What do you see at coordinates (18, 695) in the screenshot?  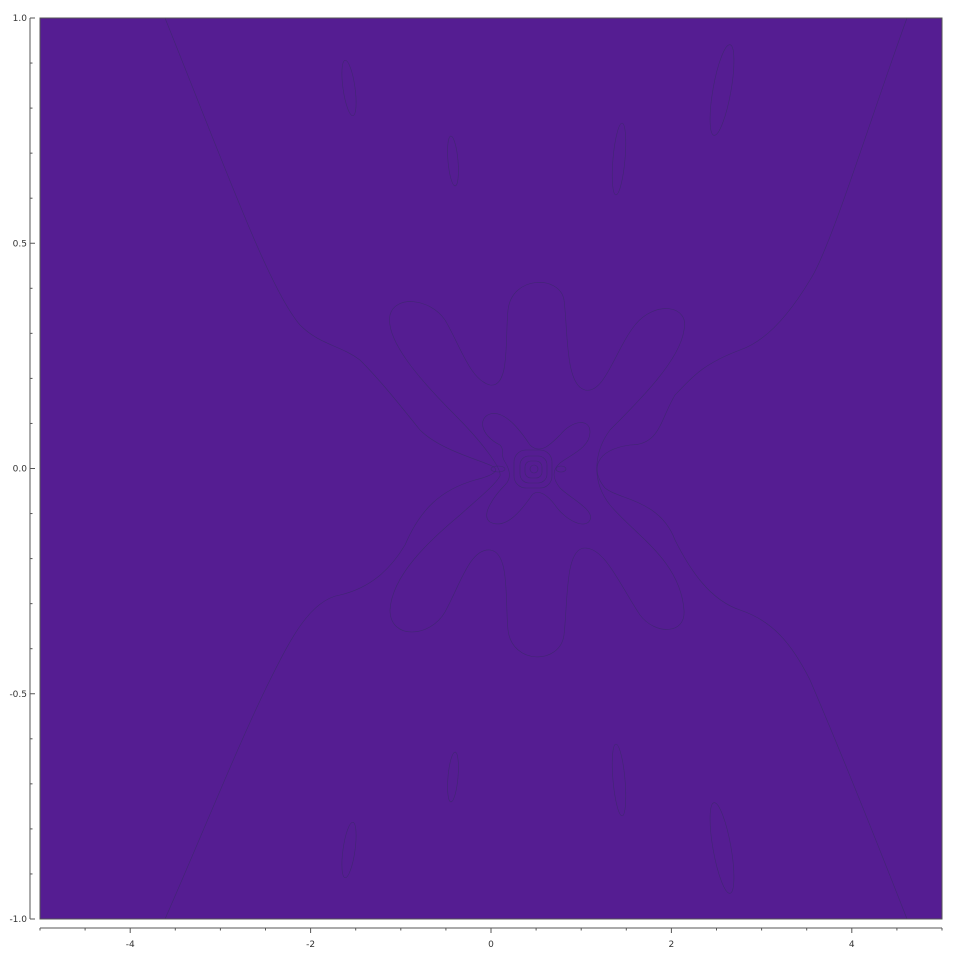 I see `y-tick-label: -0.5` at bounding box center [18, 695].